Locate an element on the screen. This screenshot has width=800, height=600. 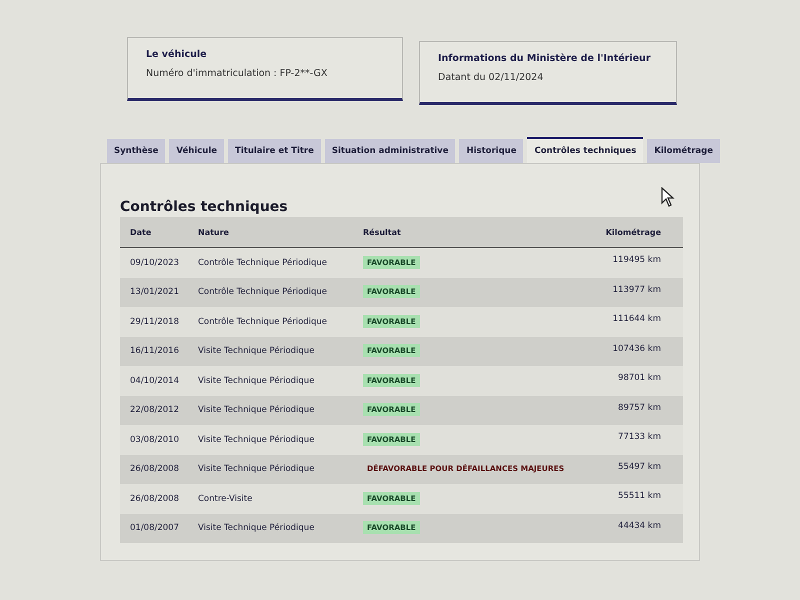
table-cell-text: 119495 km is located at coordinates (637, 259).